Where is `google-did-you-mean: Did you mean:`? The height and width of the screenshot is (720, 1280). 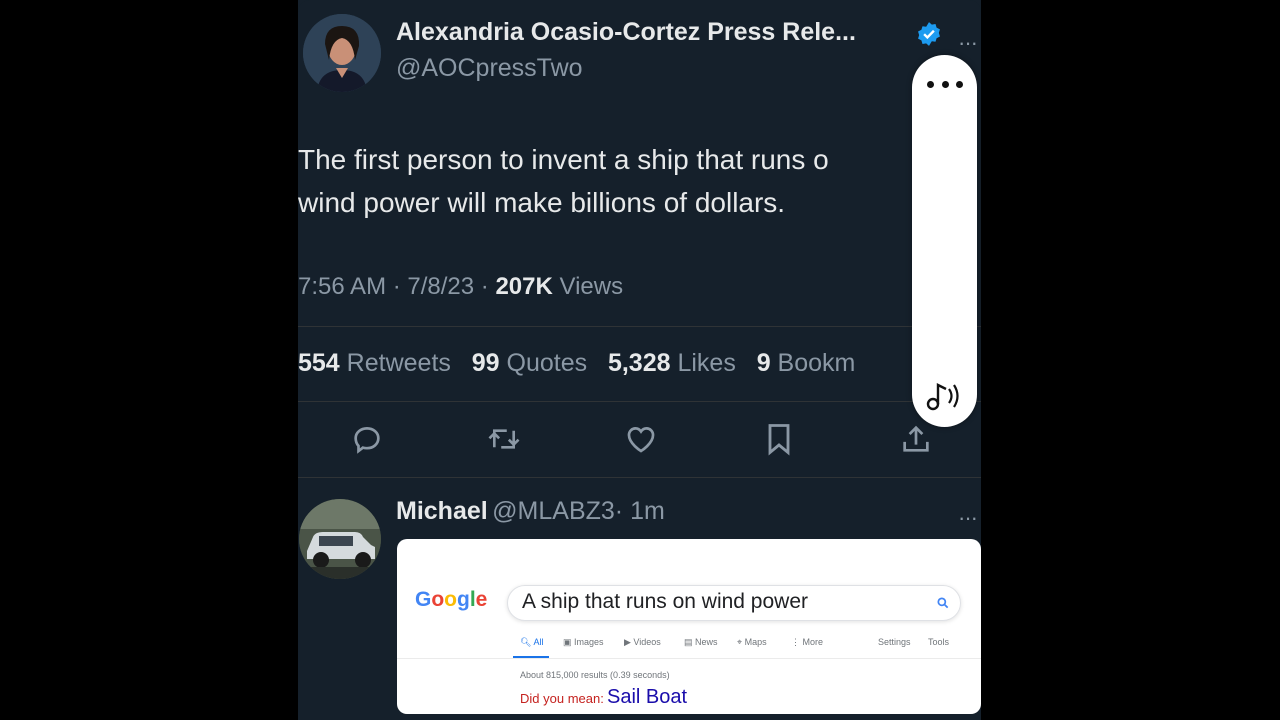 google-did-you-mean: Did you mean: is located at coordinates (562, 698).